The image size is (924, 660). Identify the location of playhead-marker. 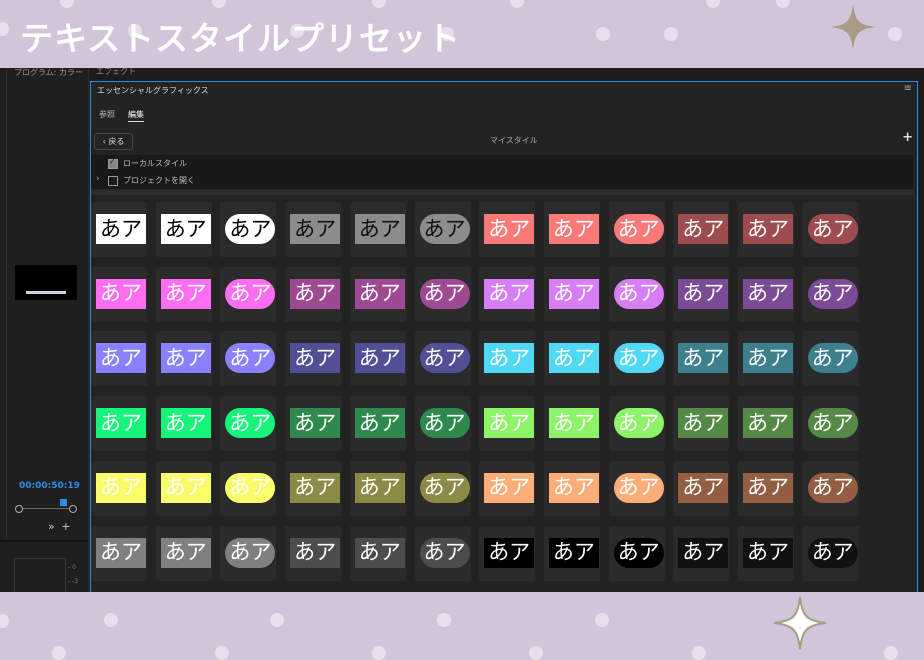
(63, 502).